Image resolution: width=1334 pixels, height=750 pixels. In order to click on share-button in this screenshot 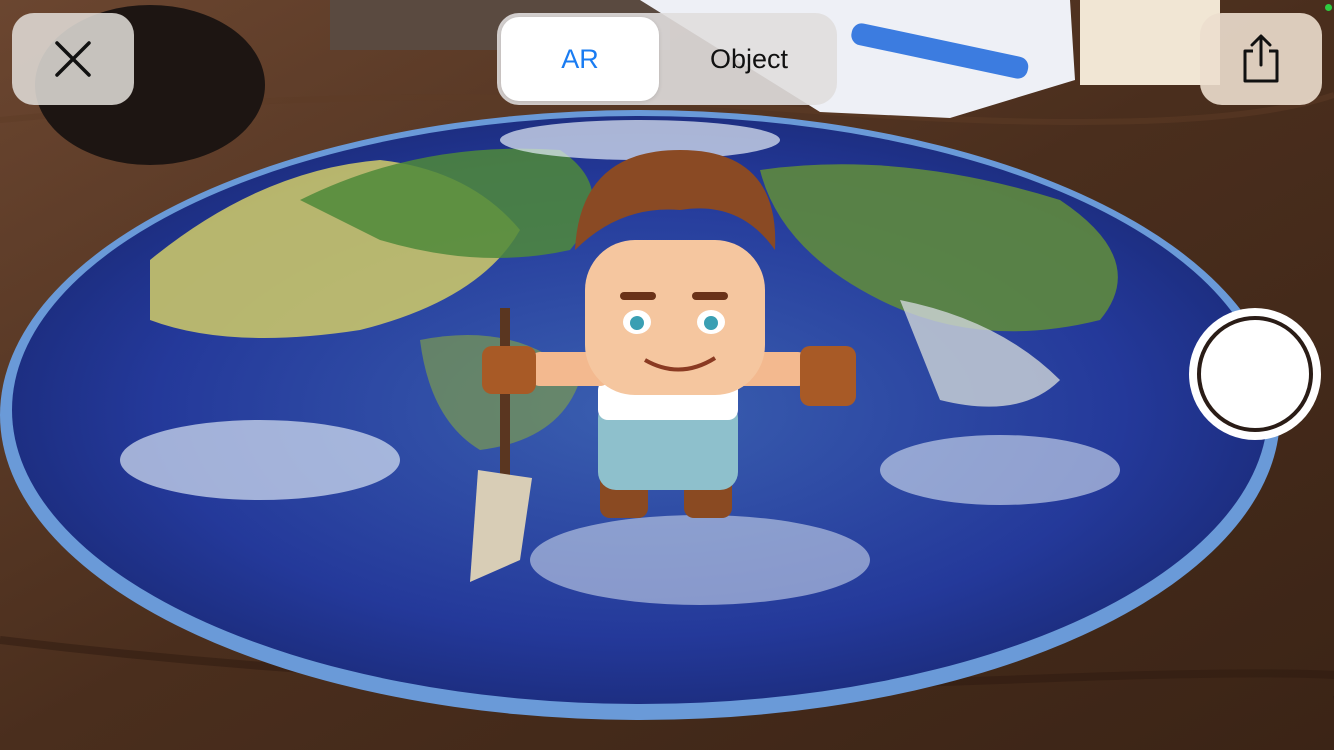, I will do `click(1261, 59)`.